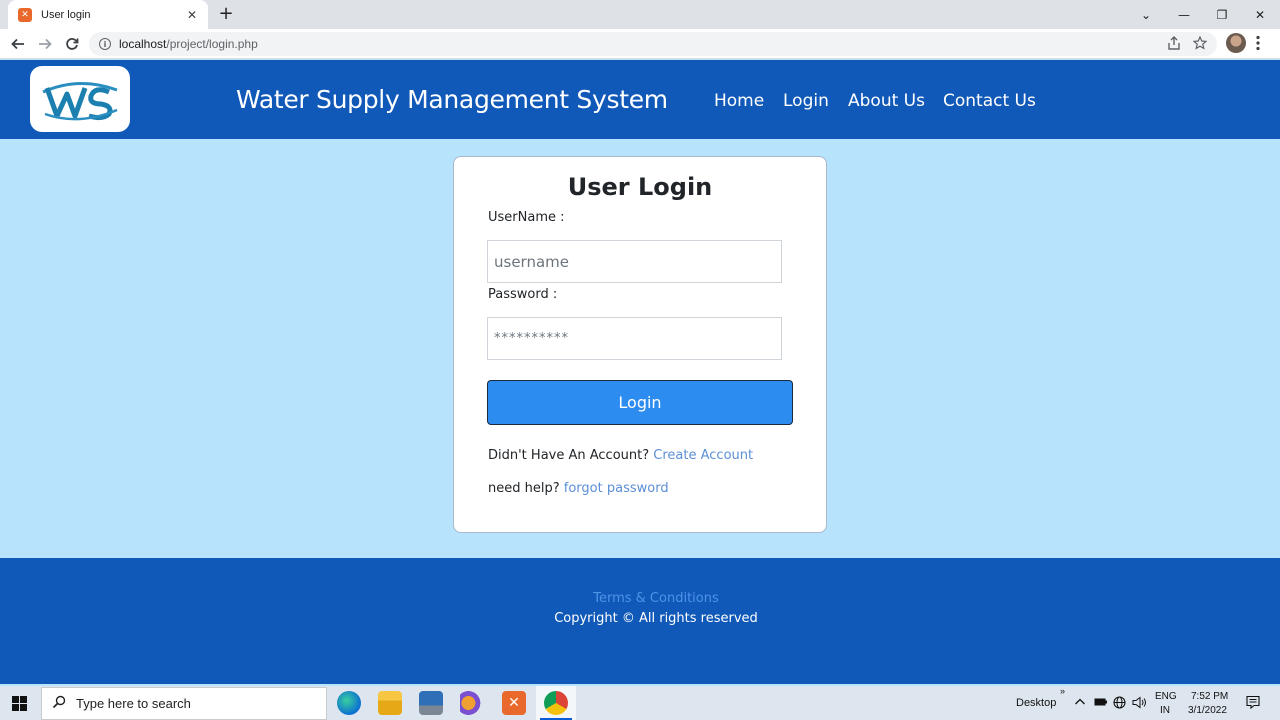 Image resolution: width=1280 pixels, height=720 pixels. What do you see at coordinates (188, 44) in the screenshot?
I see `url-text: localhost/project/login.php` at bounding box center [188, 44].